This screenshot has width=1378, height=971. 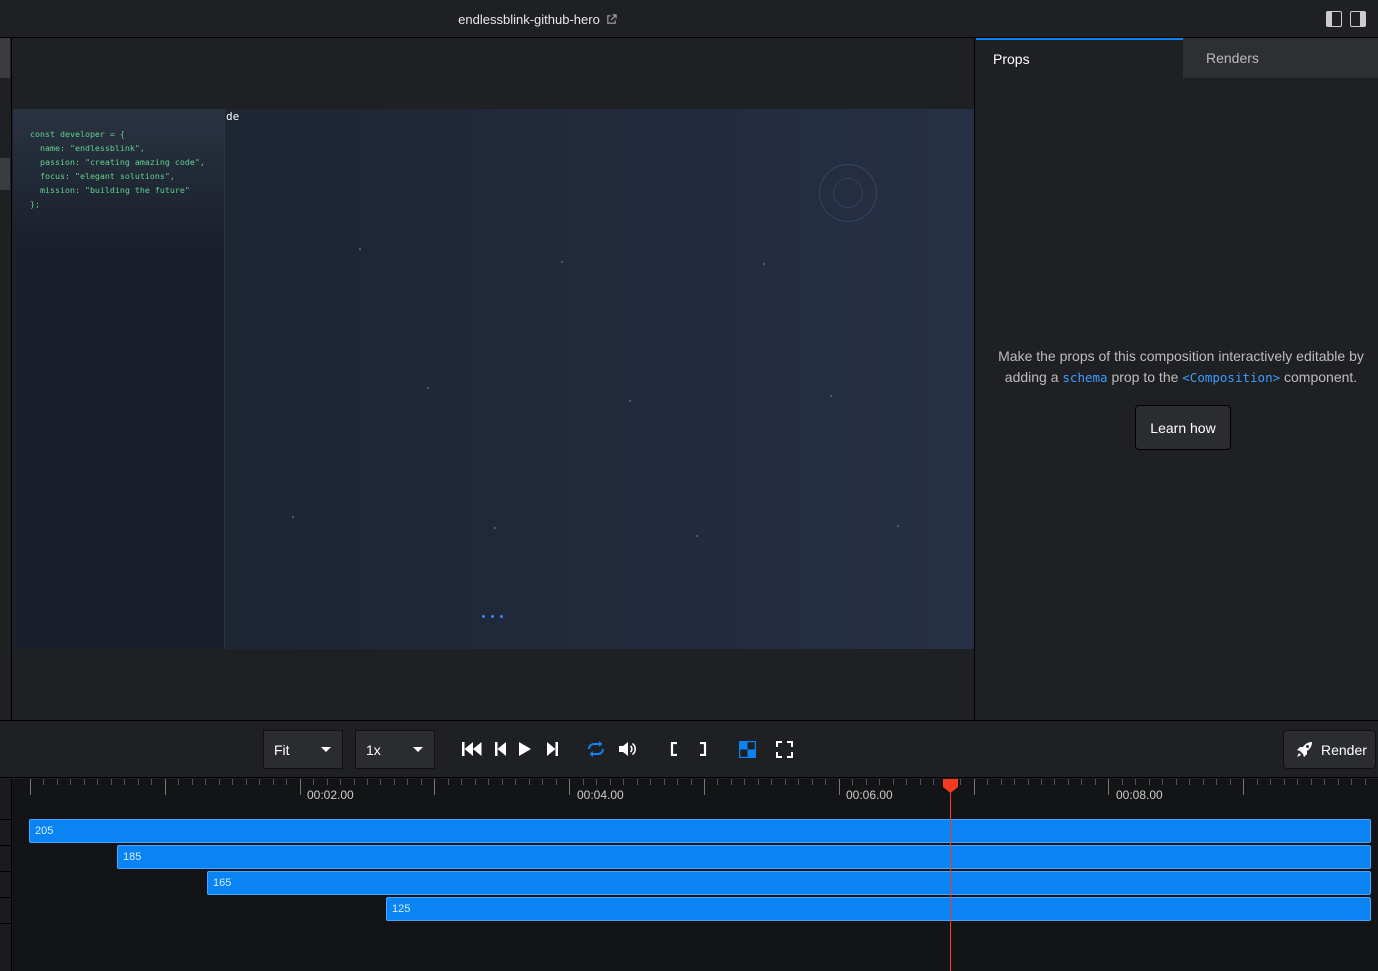 What do you see at coordinates (703, 749) in the screenshot?
I see `out-point-icon` at bounding box center [703, 749].